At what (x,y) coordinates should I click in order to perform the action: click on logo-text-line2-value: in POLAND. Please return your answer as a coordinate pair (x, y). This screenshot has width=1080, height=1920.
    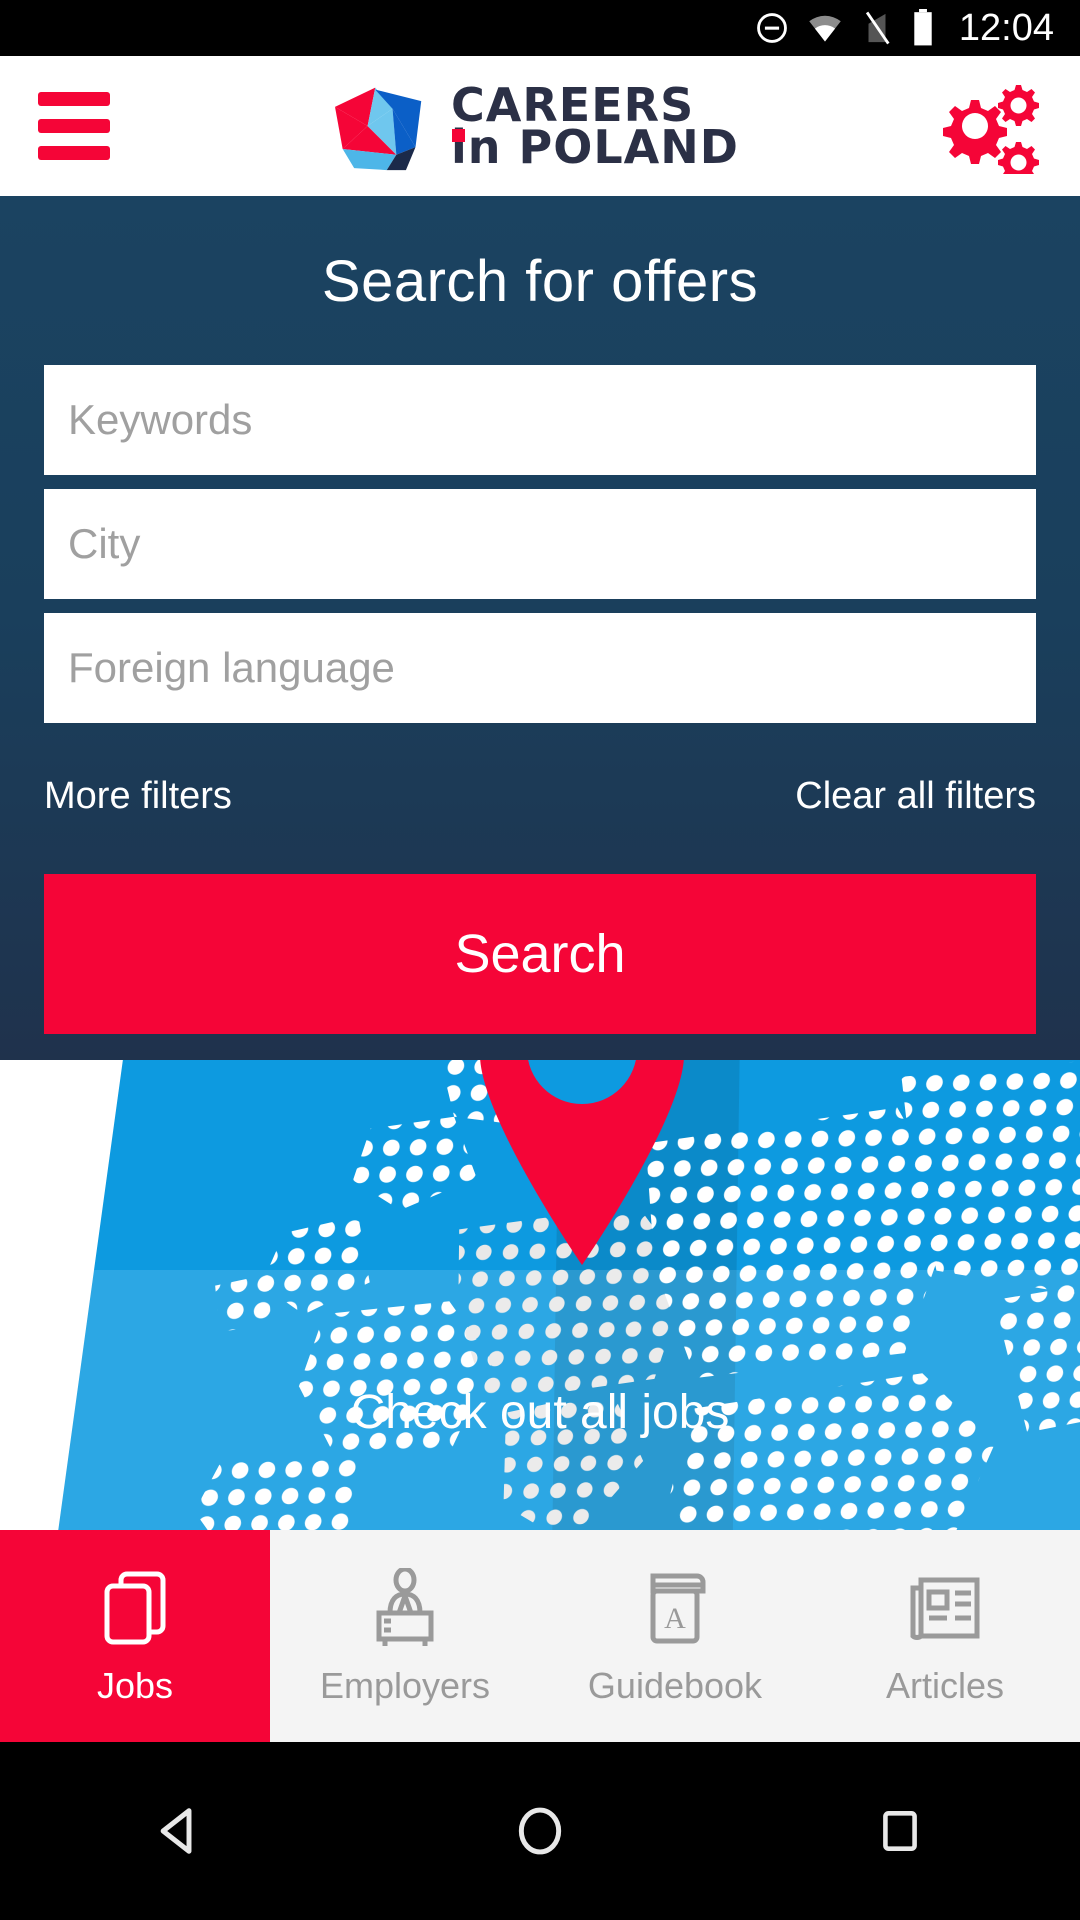
    Looking at the image, I should click on (595, 147).